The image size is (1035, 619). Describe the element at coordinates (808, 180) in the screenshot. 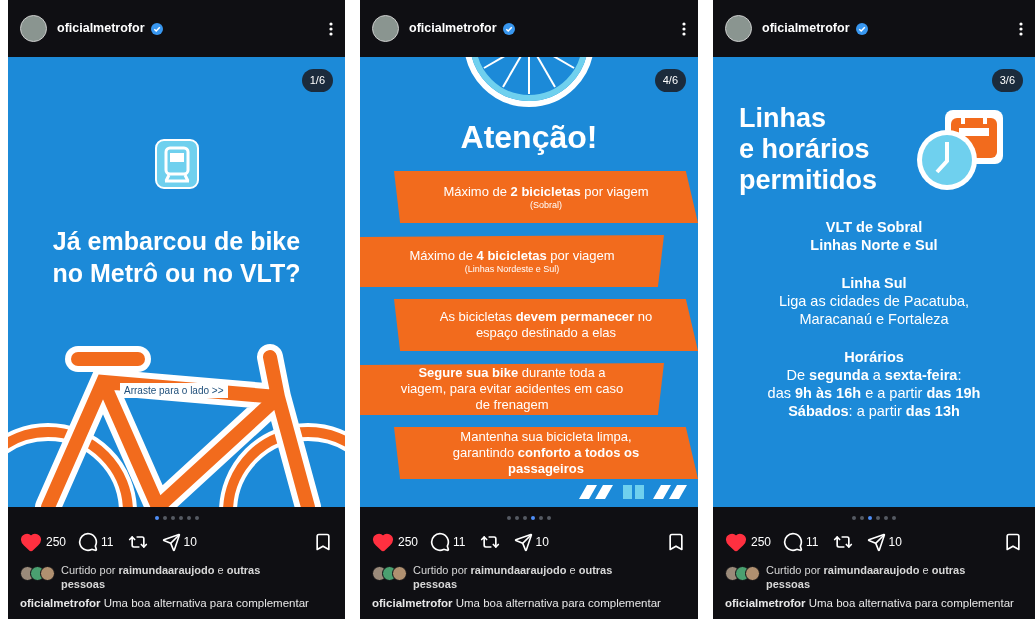

I see `slide-title: permitidos` at that location.